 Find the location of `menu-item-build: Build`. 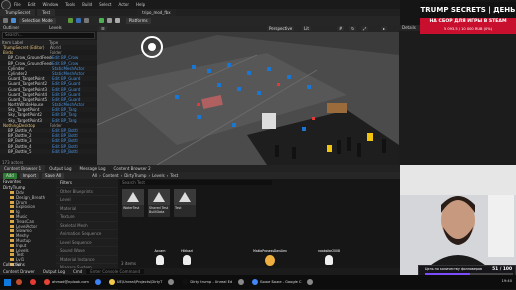

menu-item-build: Build is located at coordinates (87, 4).